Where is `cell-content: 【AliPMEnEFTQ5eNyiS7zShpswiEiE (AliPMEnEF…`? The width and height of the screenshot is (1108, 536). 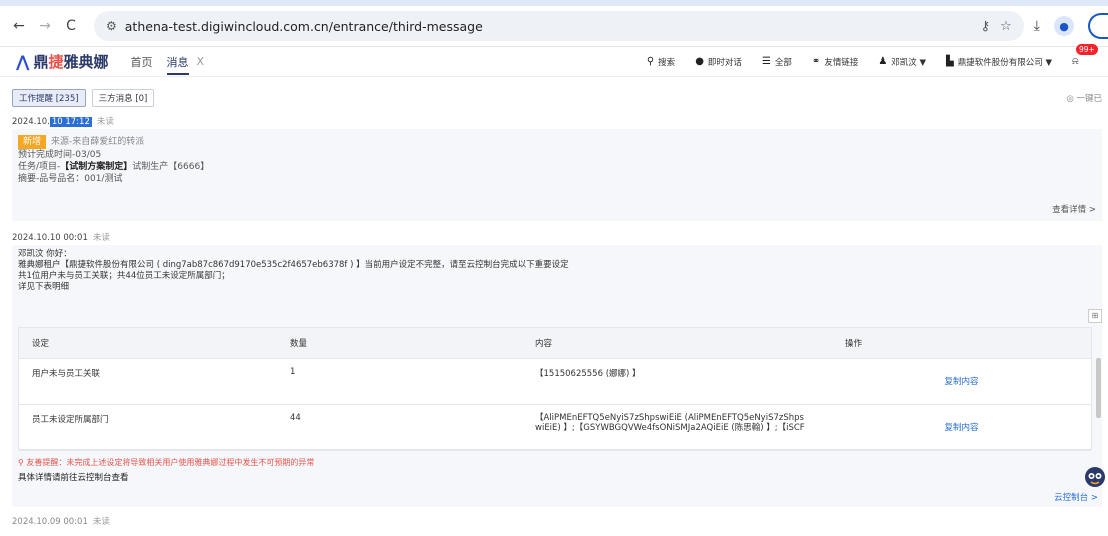 cell-content: 【AliPMEnEFTQ5eNyiS7zShpswiEiE (AliPMEnEF… is located at coordinates (677, 427).